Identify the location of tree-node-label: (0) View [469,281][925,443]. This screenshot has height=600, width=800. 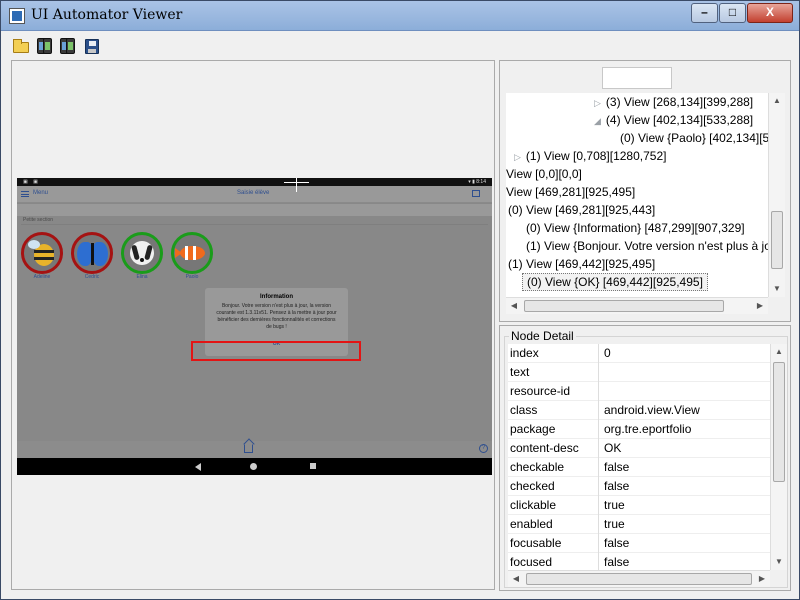
(582, 210).